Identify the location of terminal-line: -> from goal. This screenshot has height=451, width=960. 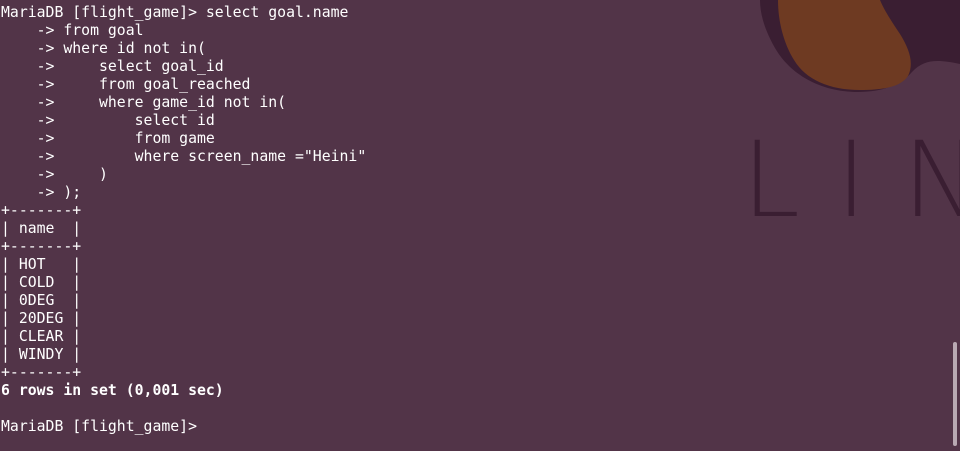
(72, 30).